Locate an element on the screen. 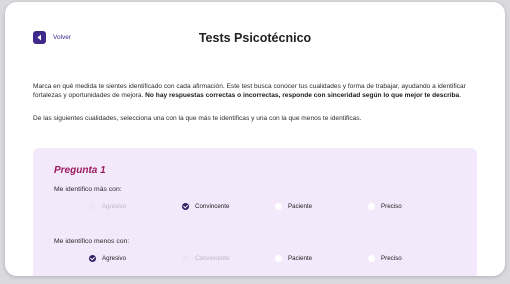 The width and height of the screenshot is (510, 284). most-option-agresivo: Agresivo is located at coordinates (107, 206).